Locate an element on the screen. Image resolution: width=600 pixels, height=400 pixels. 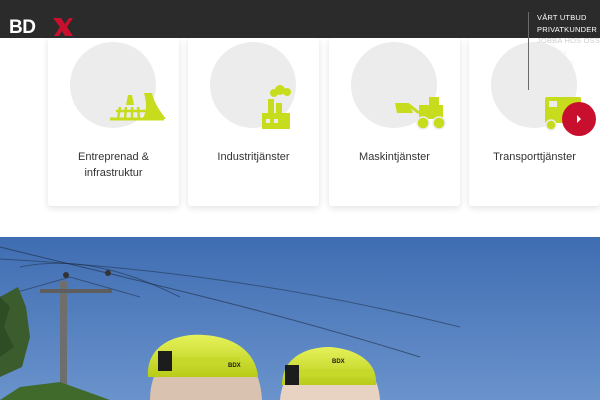
nav-item-kontakt: KONTAKT is located at coordinates (568, 76).